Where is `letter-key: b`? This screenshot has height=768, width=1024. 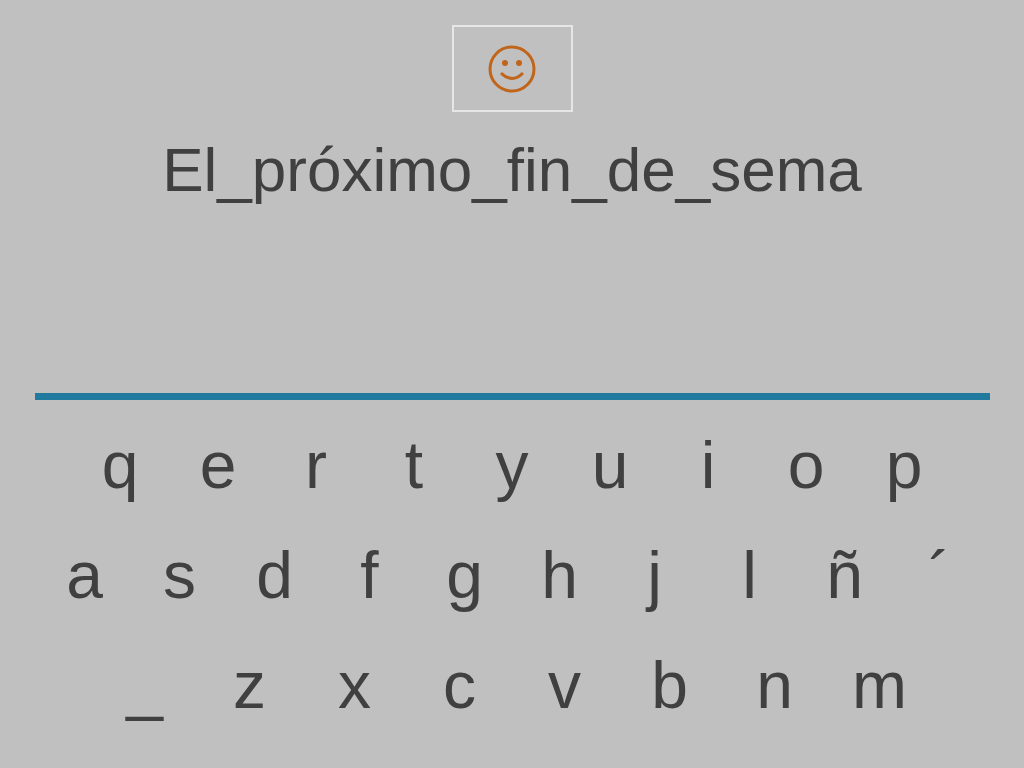
letter-key: b is located at coordinates (669, 685).